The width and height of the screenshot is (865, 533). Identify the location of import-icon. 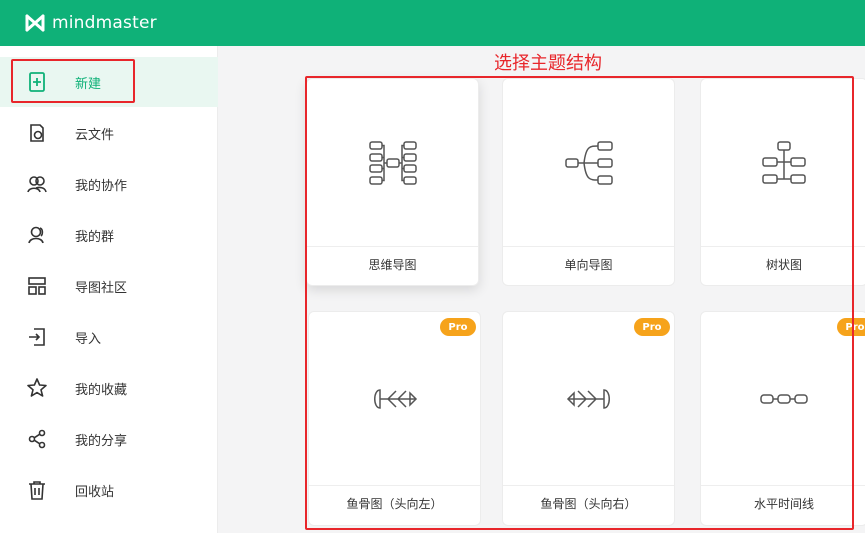
(37, 337).